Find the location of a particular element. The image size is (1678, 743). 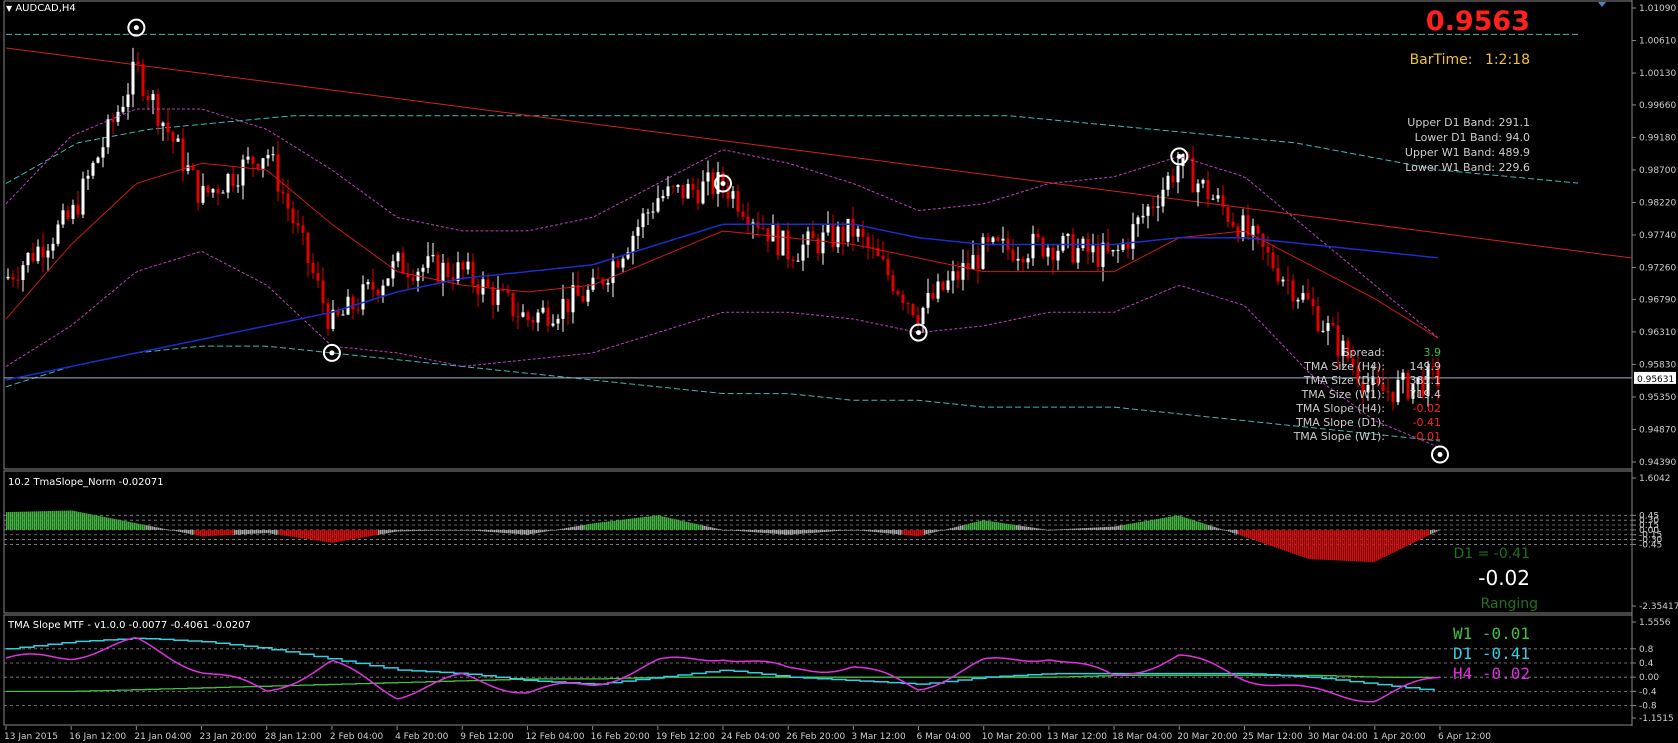

mtf-tick-label: -1.1515 is located at coordinates (1656, 719).